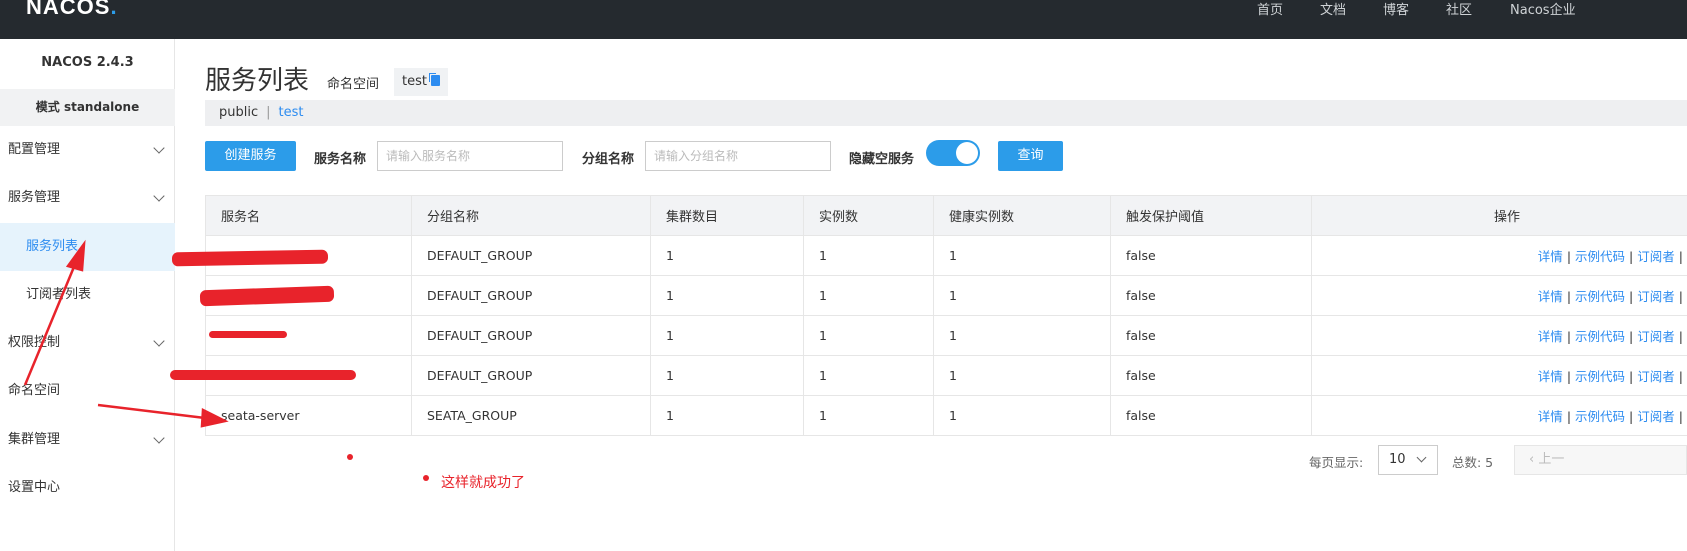 The height and width of the screenshot is (551, 1687). I want to click on arrow-to-service-list, so click(50, 323).